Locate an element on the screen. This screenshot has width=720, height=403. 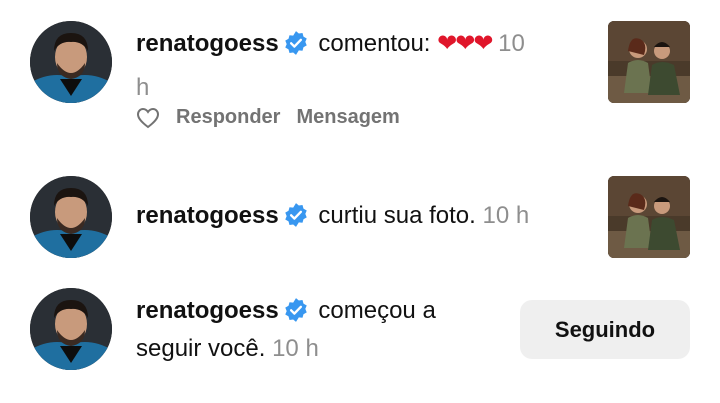
reply-link: Responder is located at coordinates (228, 117).